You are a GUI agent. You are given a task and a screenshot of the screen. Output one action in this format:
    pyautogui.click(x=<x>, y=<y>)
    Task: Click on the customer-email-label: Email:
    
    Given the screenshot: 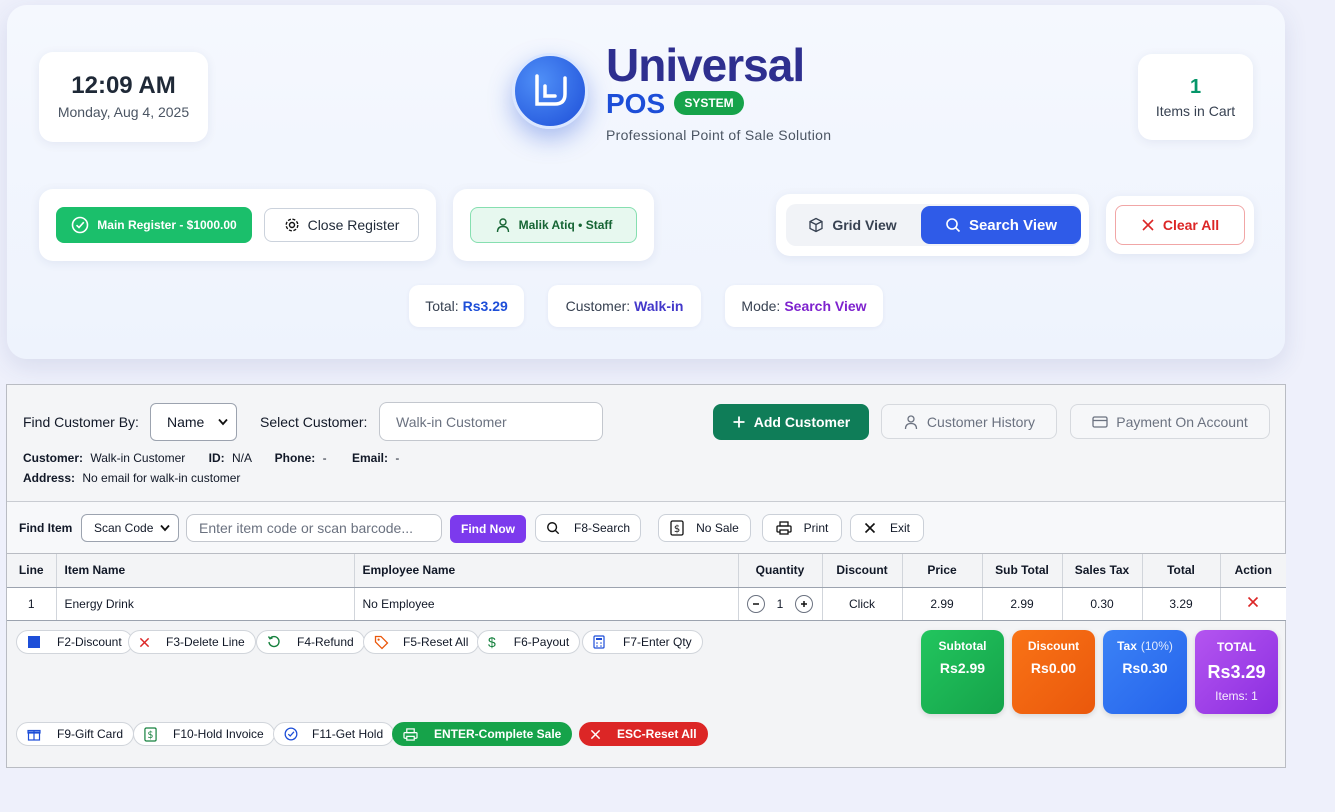 What is the action you would take?
    pyautogui.click(x=370, y=458)
    